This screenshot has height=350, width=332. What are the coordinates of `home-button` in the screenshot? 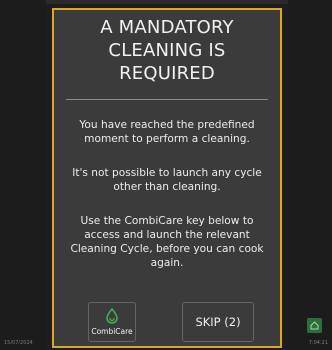 It's located at (314, 325).